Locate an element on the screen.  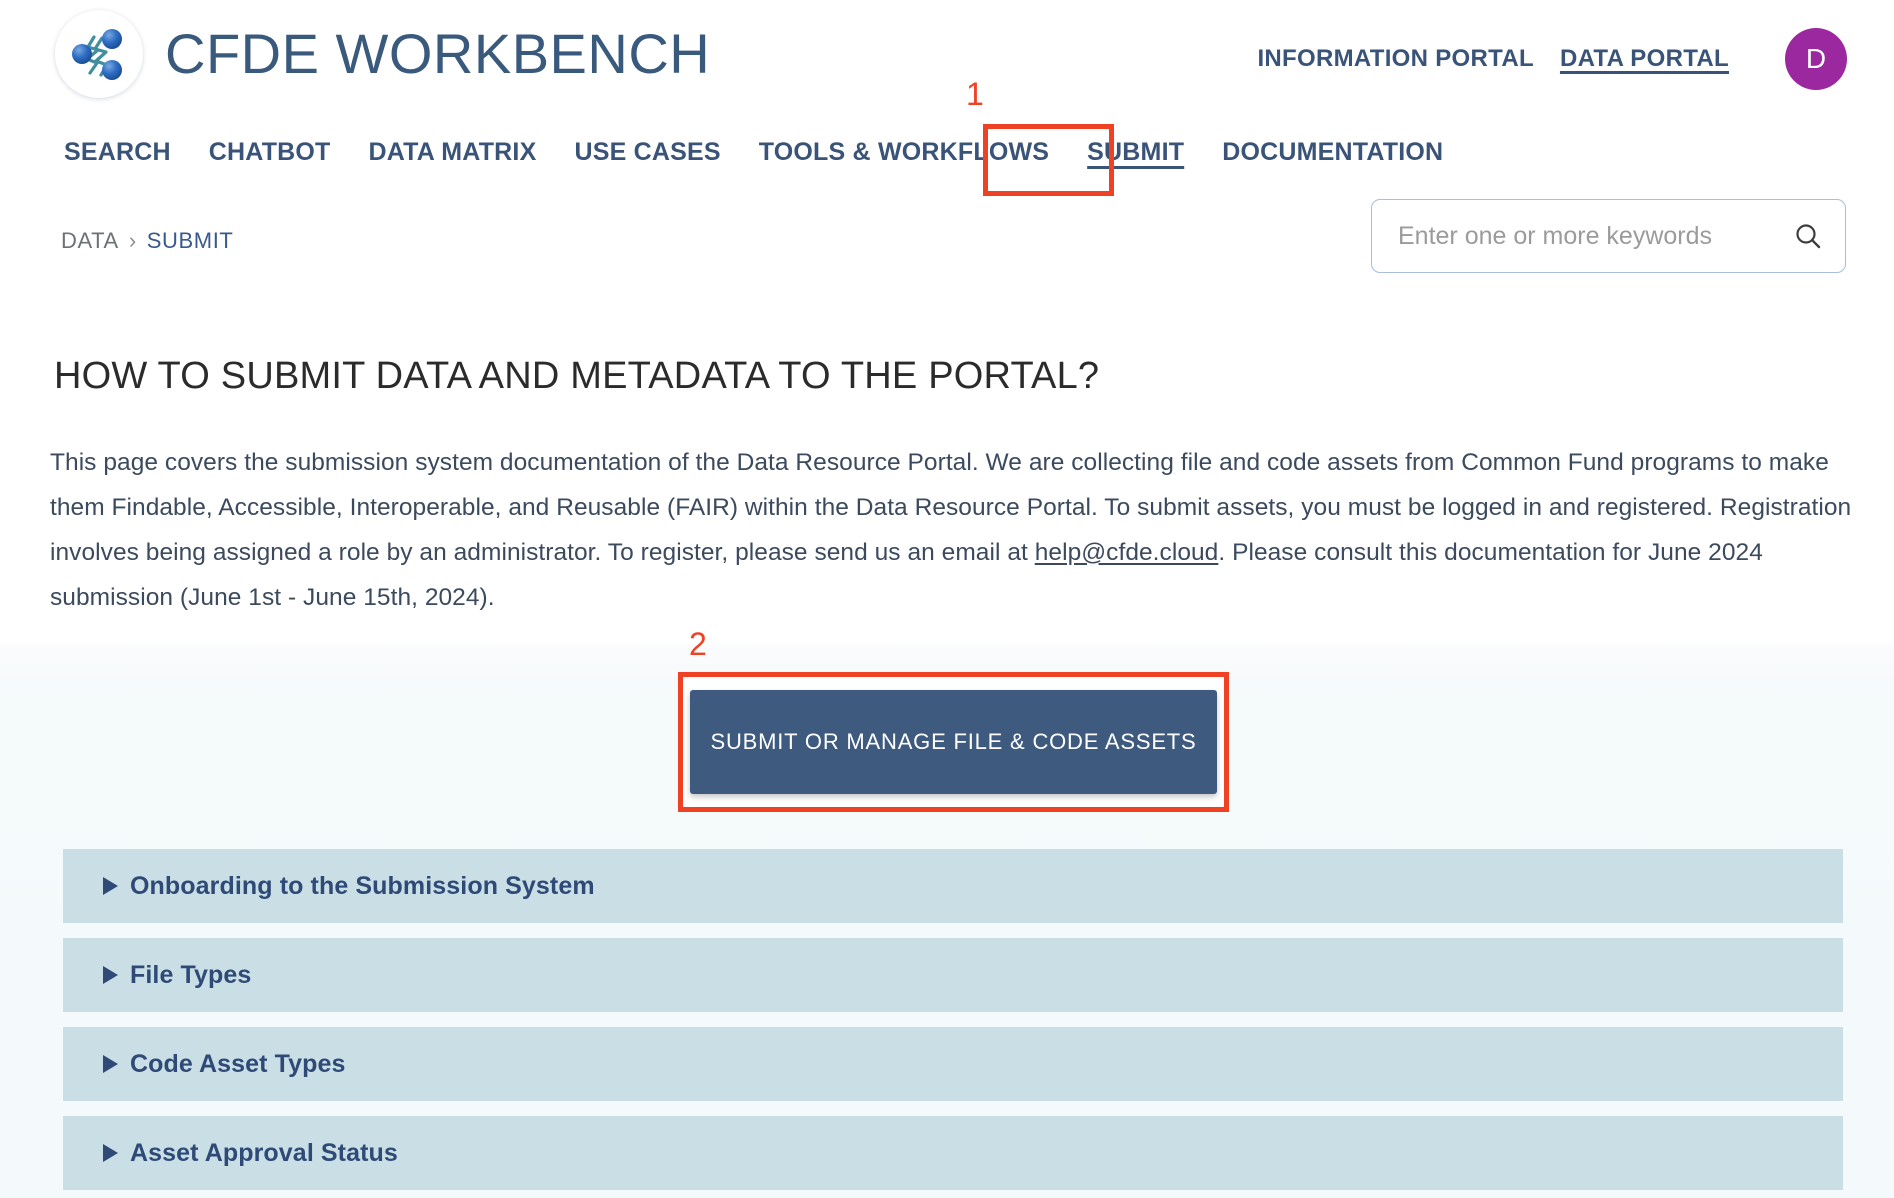
nav-item-tools-workflows: TOOLS & WORKFLOWS is located at coordinates (904, 152).